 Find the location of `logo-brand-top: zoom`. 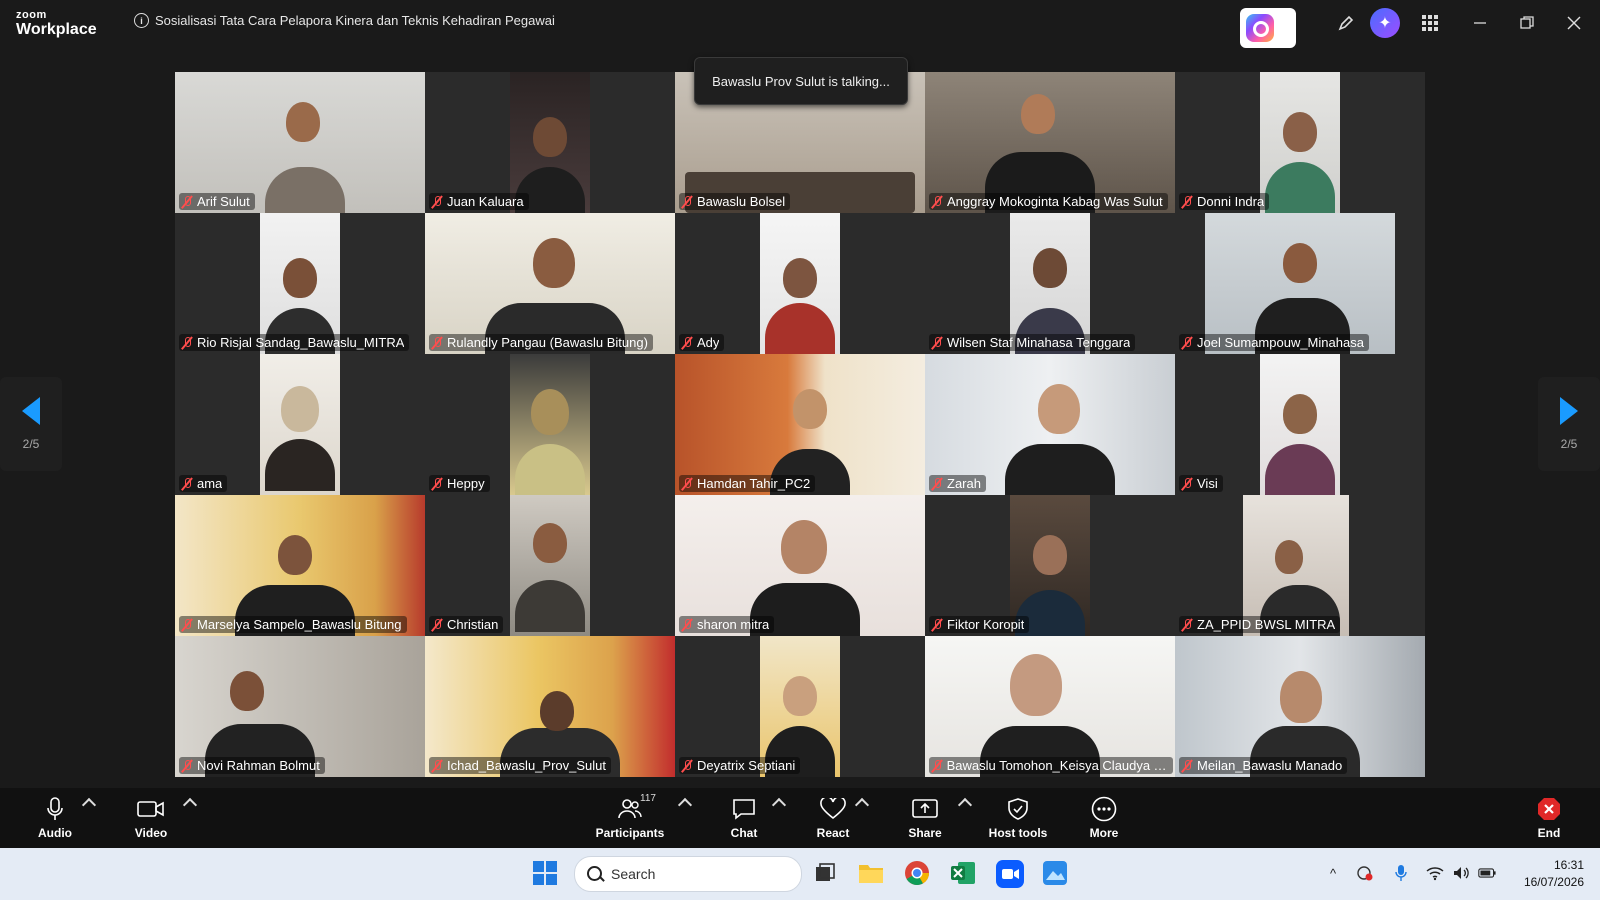

logo-brand-top: zoom is located at coordinates (31, 15).